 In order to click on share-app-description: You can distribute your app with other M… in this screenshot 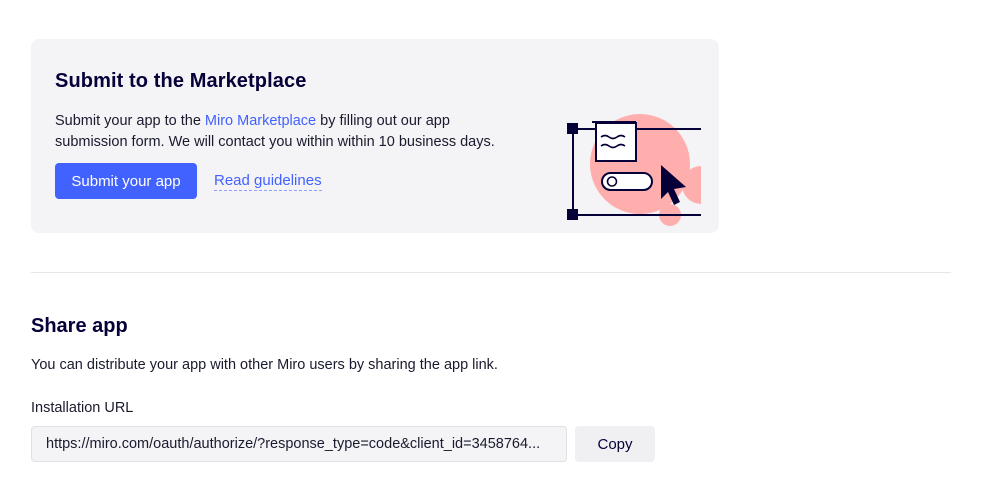, I will do `click(264, 365)`.